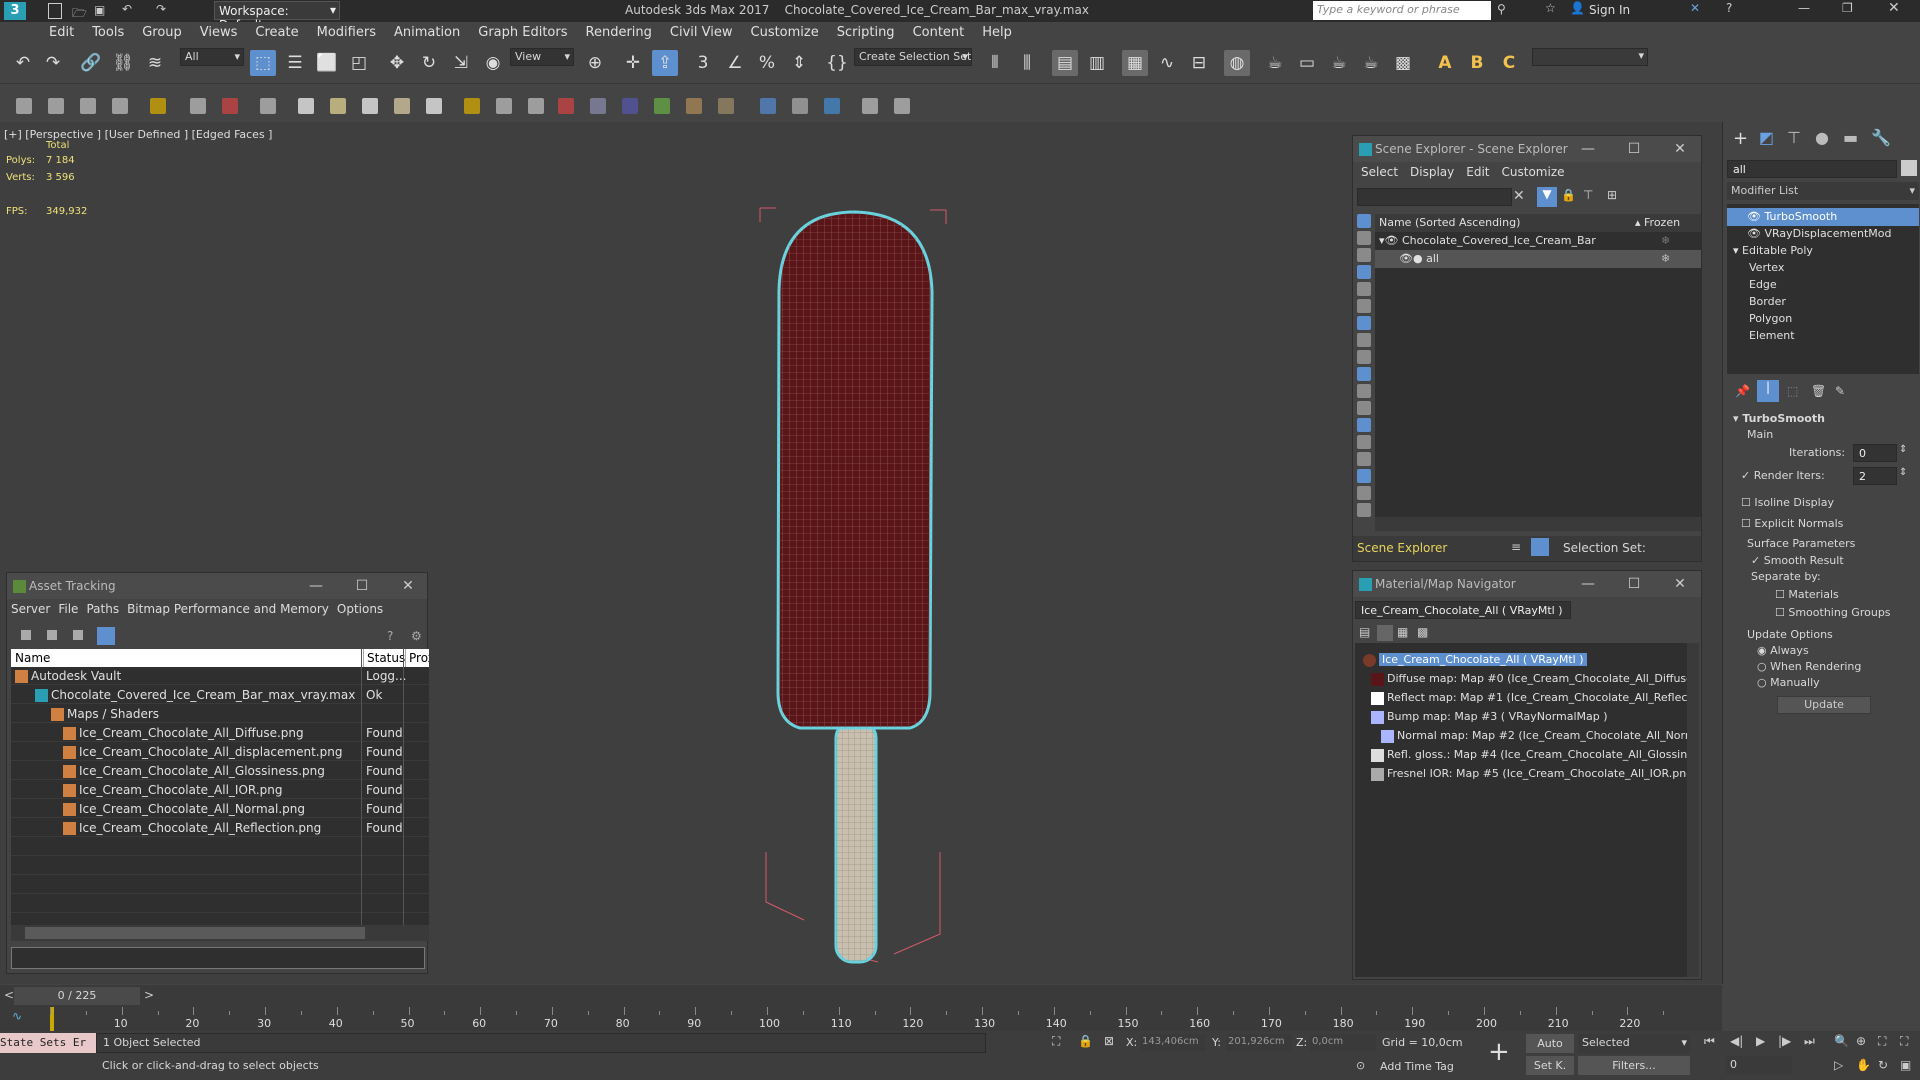  I want to click on menu-modifiers: Modifiers, so click(346, 32).